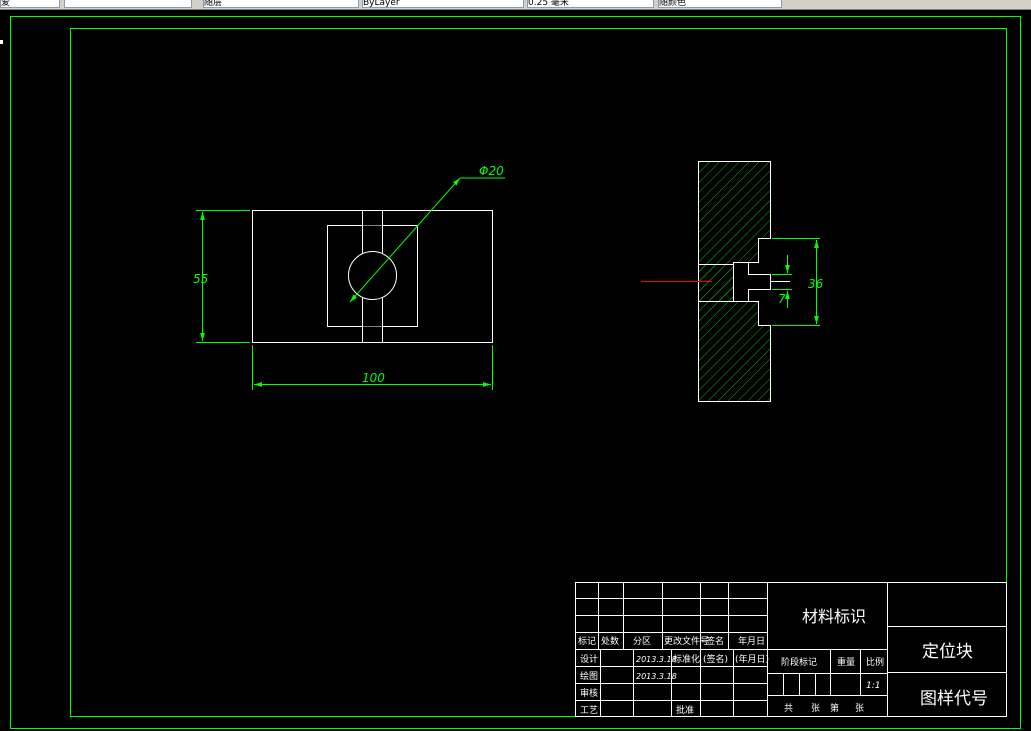 This screenshot has height=731, width=1031. Describe the element at coordinates (799, 662) in the screenshot. I see `tb-stage-mark: 阶段标记` at that location.